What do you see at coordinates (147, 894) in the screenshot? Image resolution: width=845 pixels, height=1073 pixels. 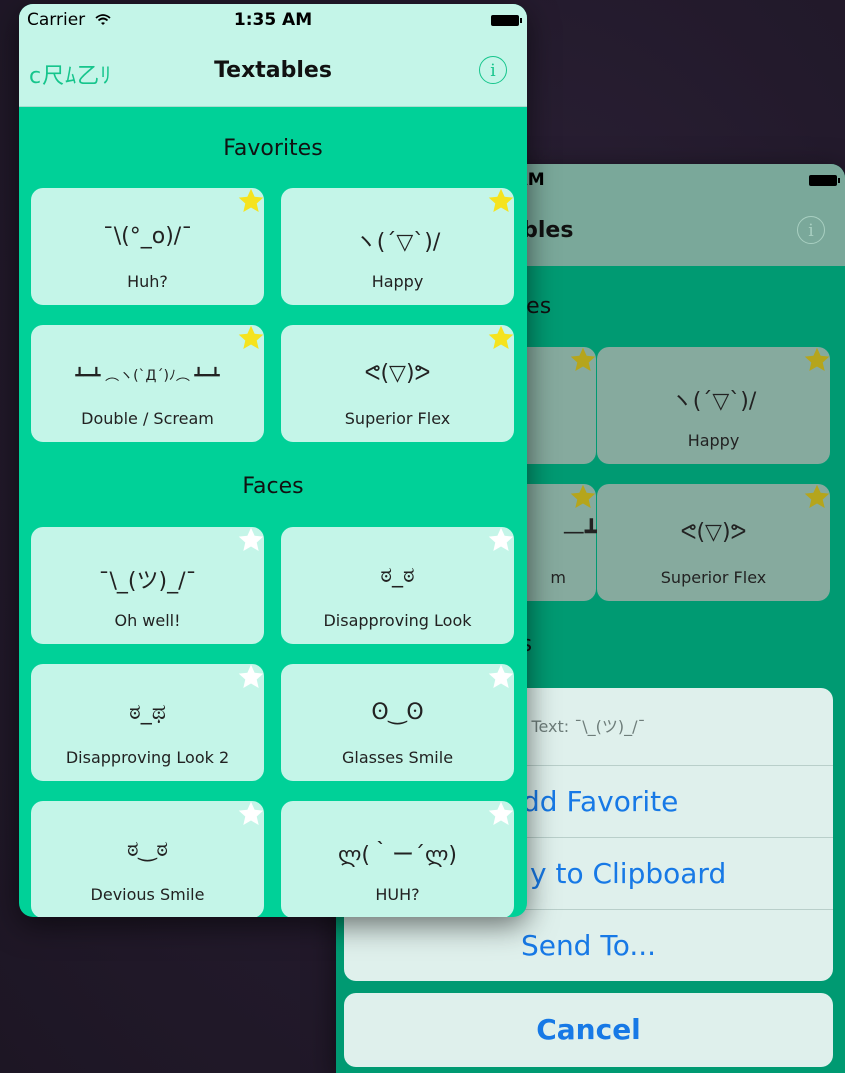 I see `card-label: Devious Smile` at bounding box center [147, 894].